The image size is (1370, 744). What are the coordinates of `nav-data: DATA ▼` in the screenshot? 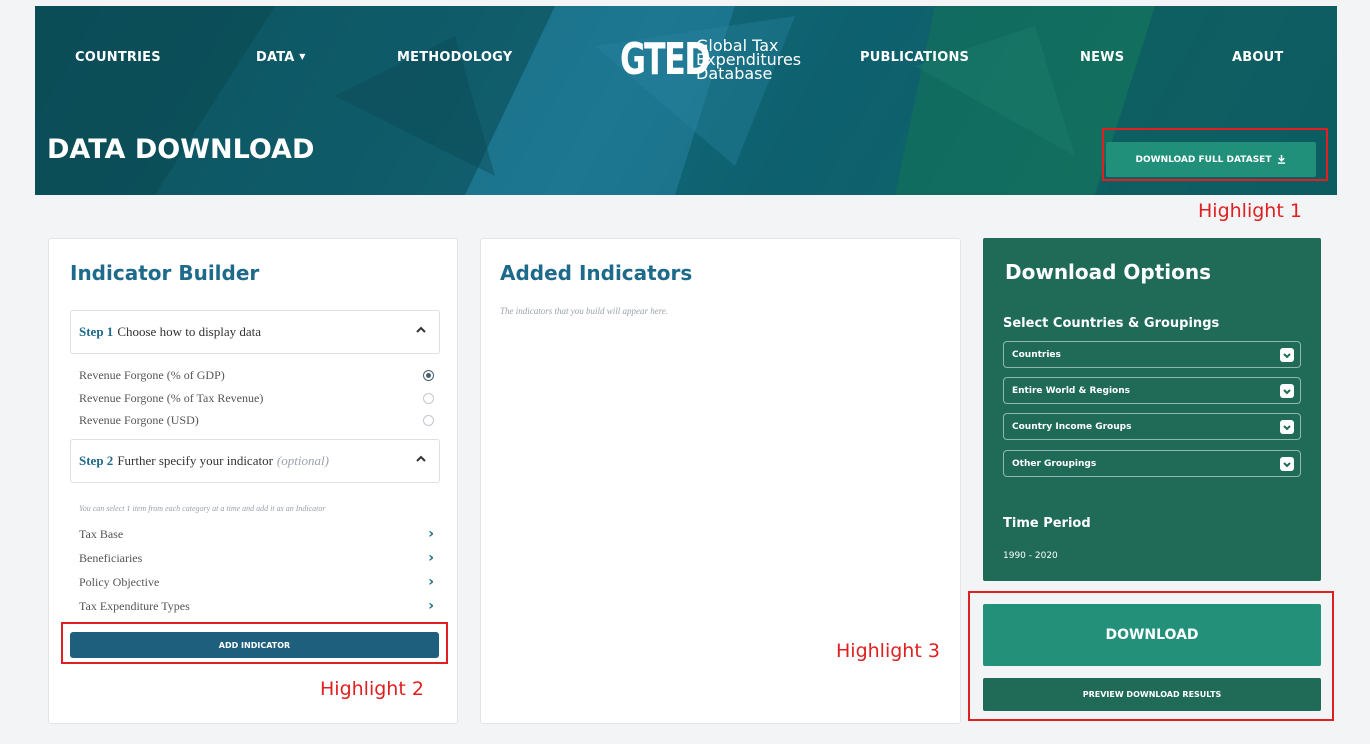 It's located at (281, 57).